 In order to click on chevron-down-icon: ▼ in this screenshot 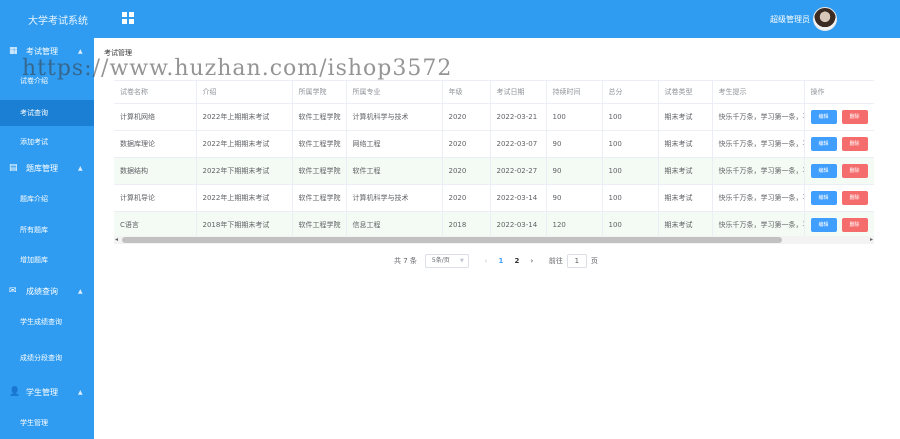, I will do `click(462, 261)`.